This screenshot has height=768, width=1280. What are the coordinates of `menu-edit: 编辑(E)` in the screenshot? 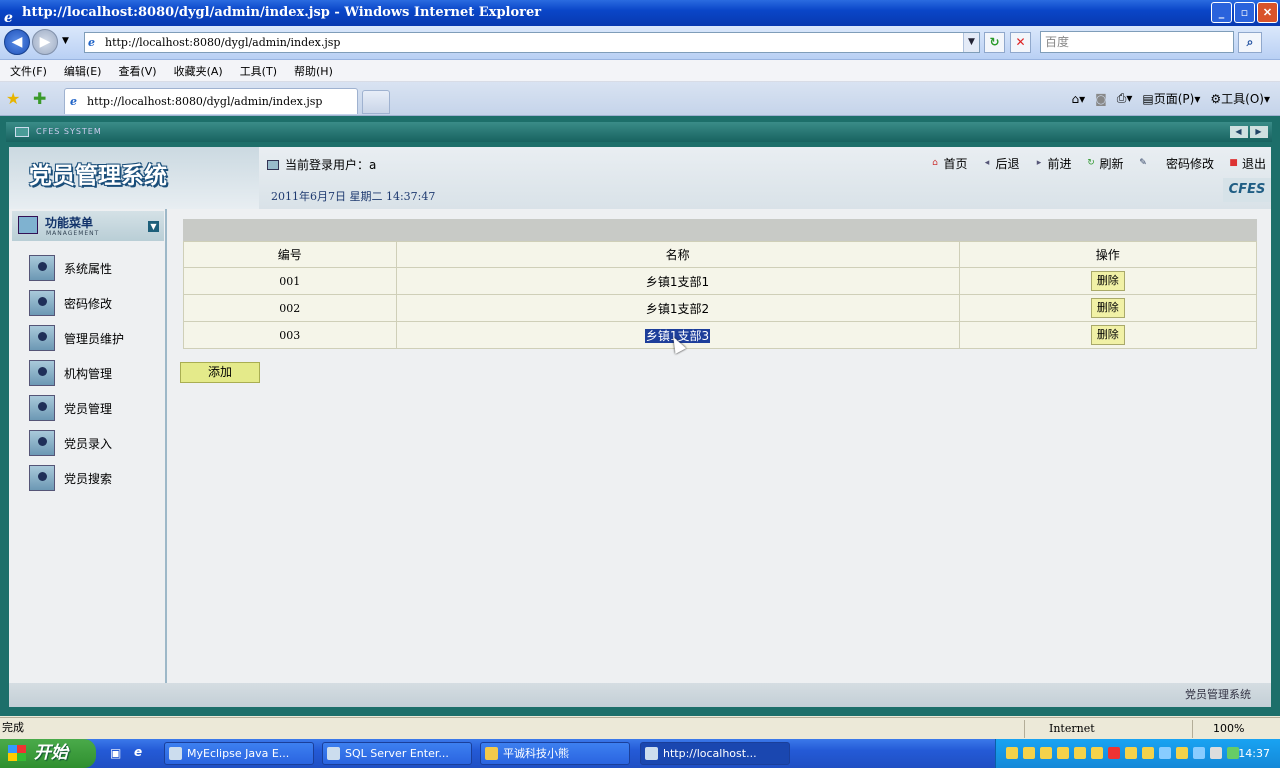 It's located at (83, 71).